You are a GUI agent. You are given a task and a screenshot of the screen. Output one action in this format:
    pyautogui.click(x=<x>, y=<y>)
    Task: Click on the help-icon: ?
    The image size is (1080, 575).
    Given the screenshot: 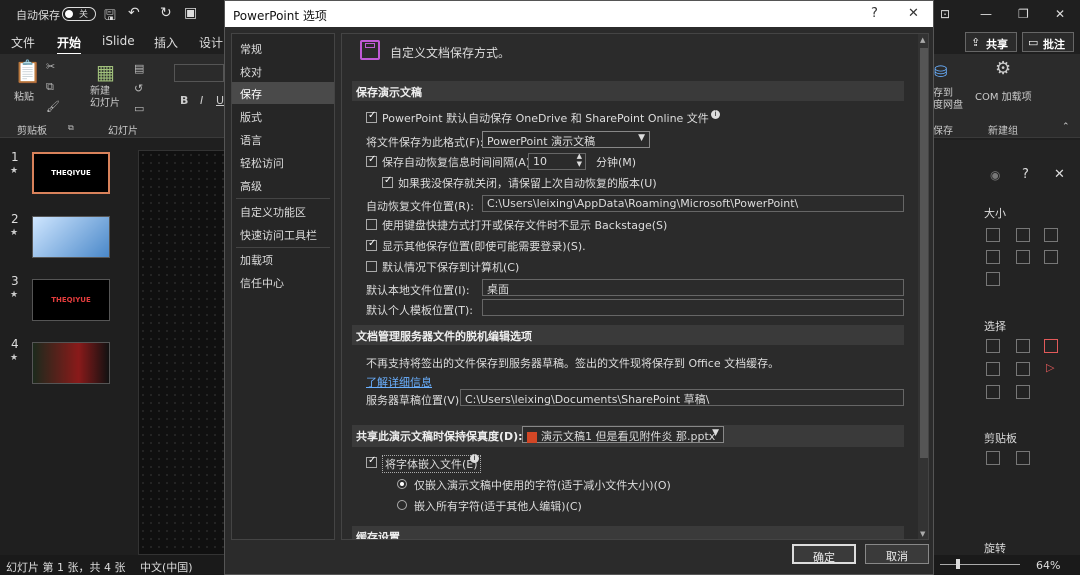 What is the action you would take?
    pyautogui.click(x=1025, y=174)
    